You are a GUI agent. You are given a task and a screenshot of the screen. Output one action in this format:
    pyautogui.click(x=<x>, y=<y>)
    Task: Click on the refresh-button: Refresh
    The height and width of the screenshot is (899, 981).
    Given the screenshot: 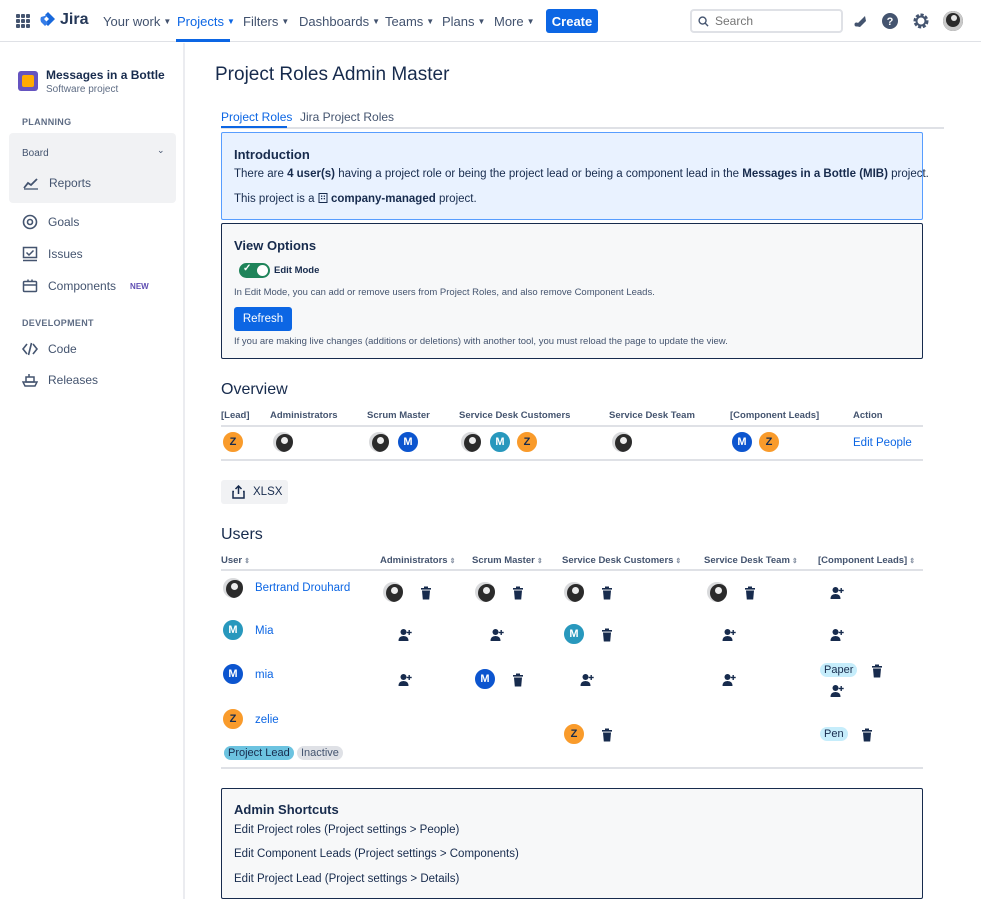 What is the action you would take?
    pyautogui.click(x=263, y=319)
    